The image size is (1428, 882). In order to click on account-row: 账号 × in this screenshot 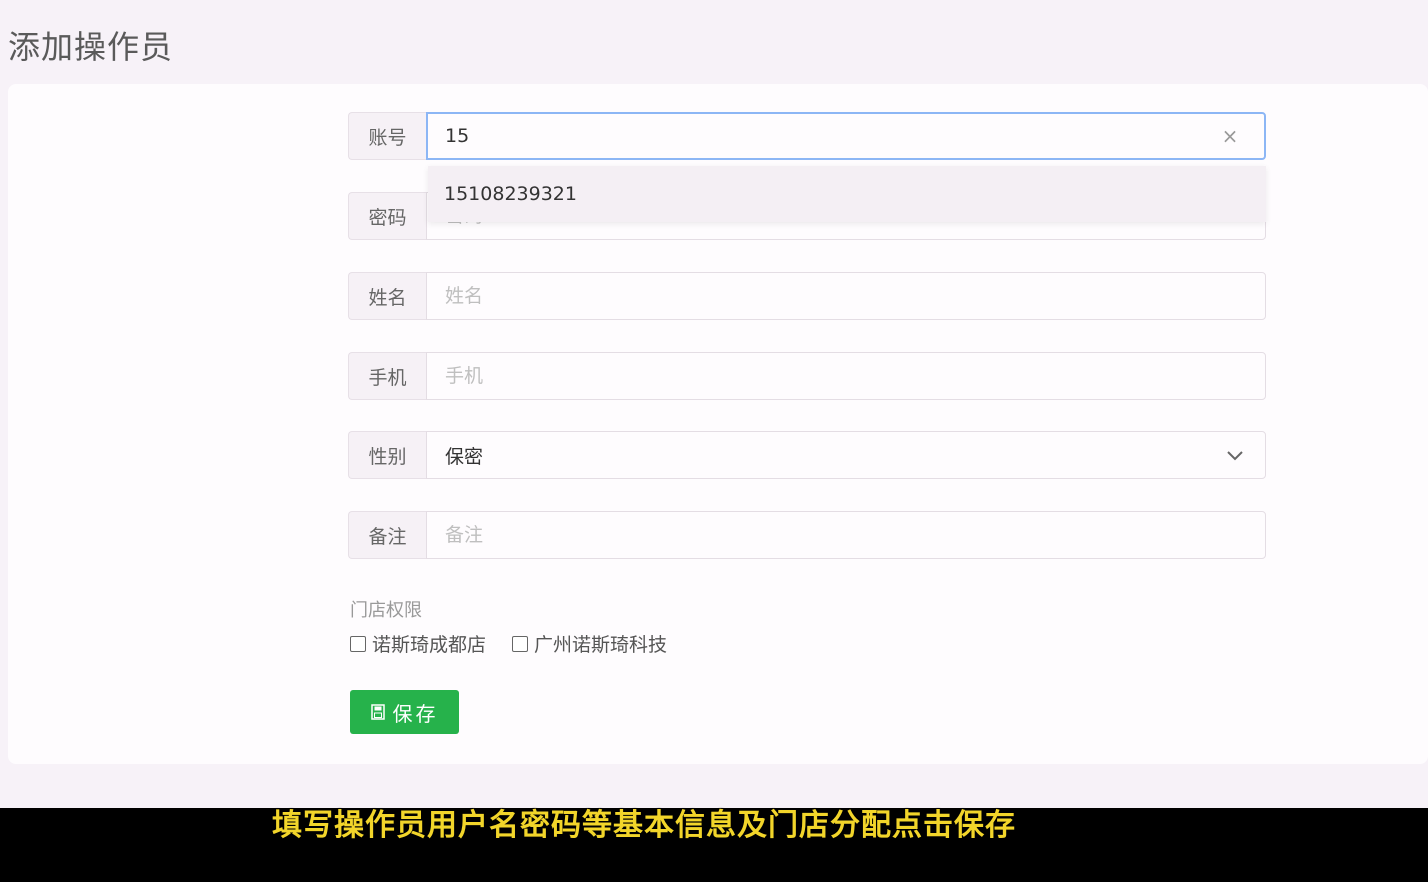, I will do `click(807, 136)`.